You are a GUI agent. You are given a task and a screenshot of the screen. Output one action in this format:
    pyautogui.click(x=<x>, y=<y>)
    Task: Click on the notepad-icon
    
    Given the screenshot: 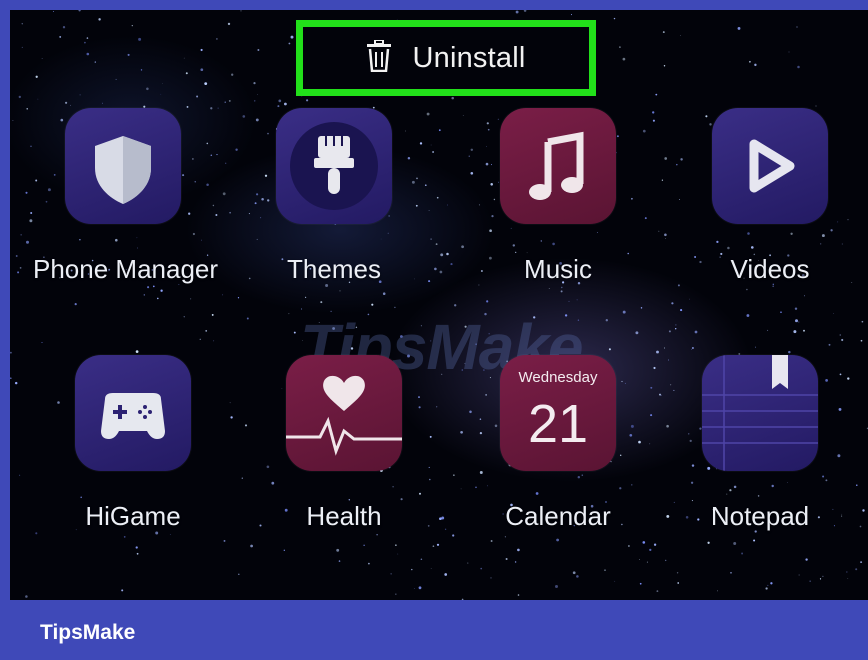 What is the action you would take?
    pyautogui.click(x=760, y=413)
    